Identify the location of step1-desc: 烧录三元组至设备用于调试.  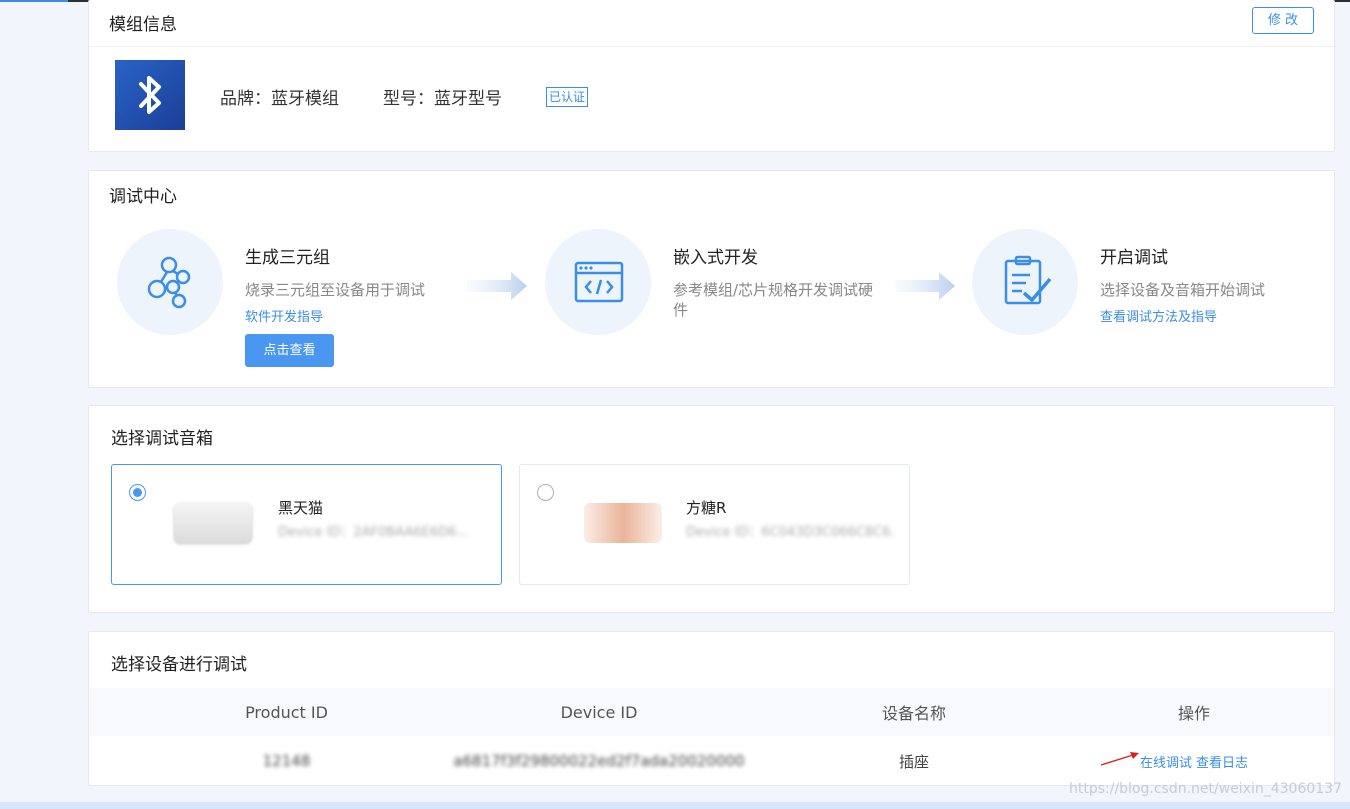
(335, 290).